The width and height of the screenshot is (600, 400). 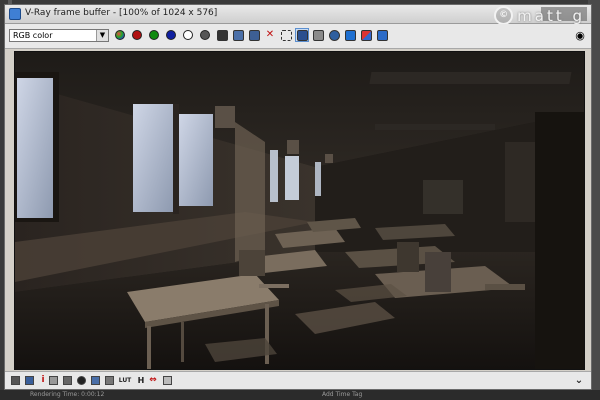 I want to click on save-all-button, so click(x=238, y=35).